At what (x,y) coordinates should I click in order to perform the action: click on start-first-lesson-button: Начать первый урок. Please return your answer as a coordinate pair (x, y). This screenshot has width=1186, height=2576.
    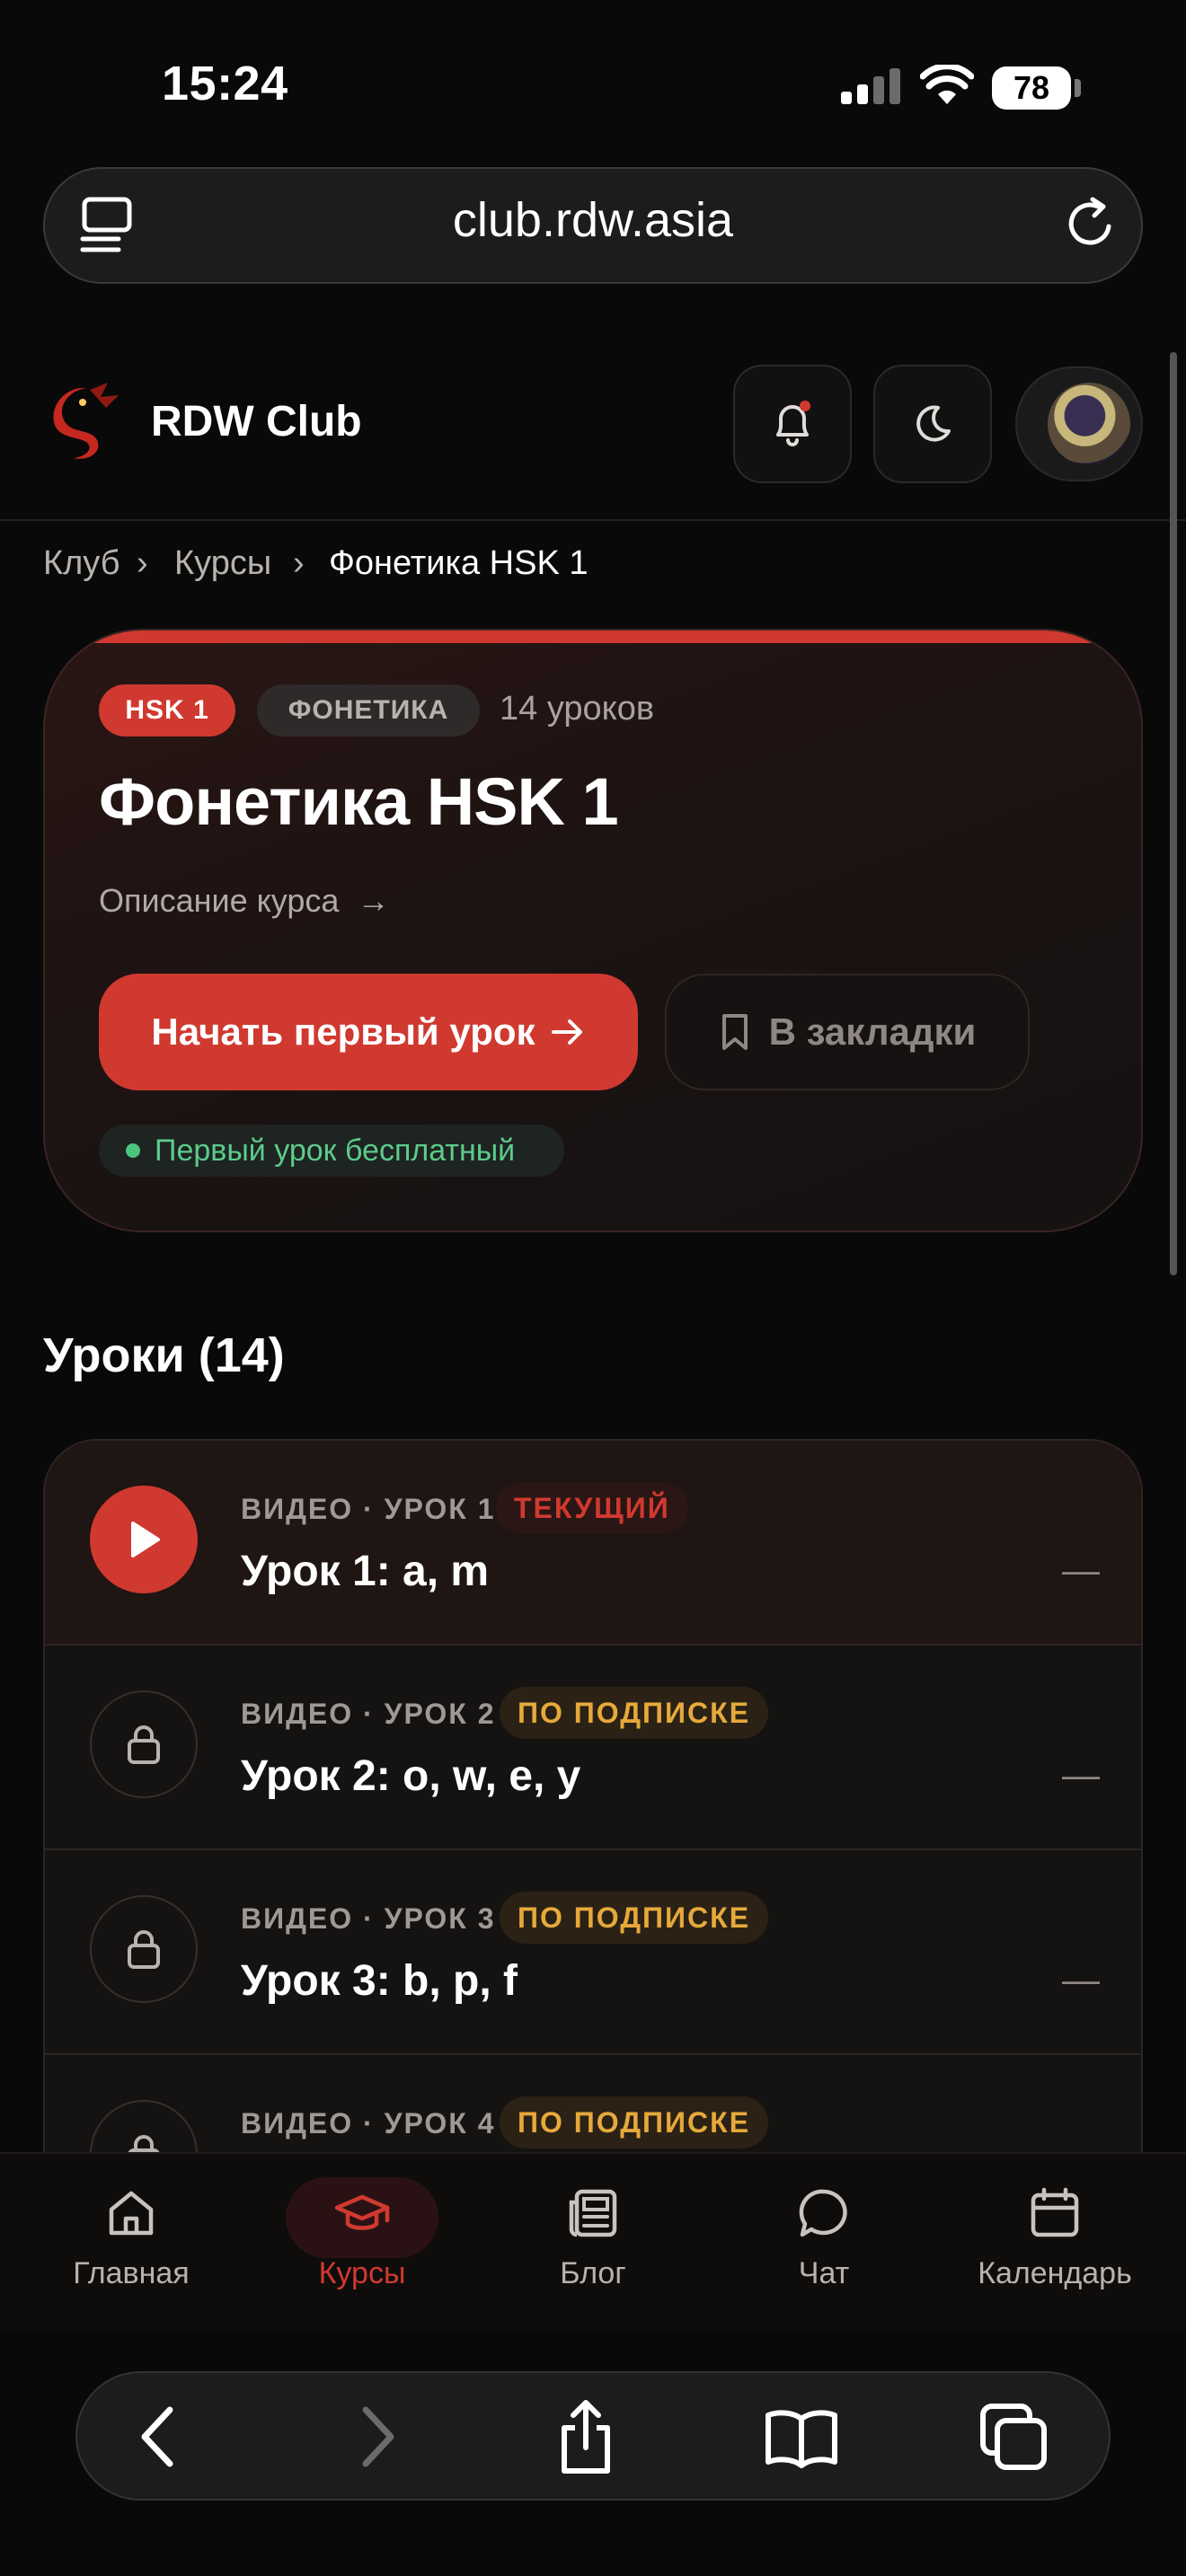
    Looking at the image, I should click on (368, 1032).